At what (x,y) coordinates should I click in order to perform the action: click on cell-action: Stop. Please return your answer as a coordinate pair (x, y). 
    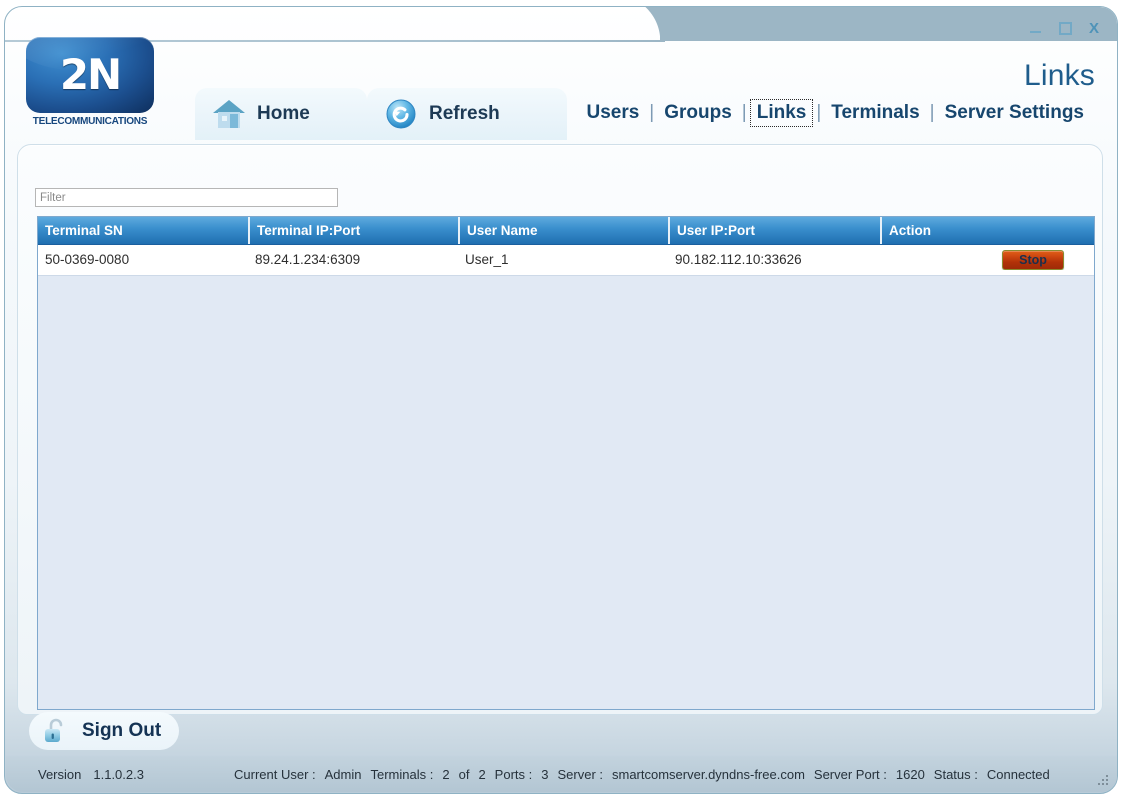
    Looking at the image, I should click on (987, 260).